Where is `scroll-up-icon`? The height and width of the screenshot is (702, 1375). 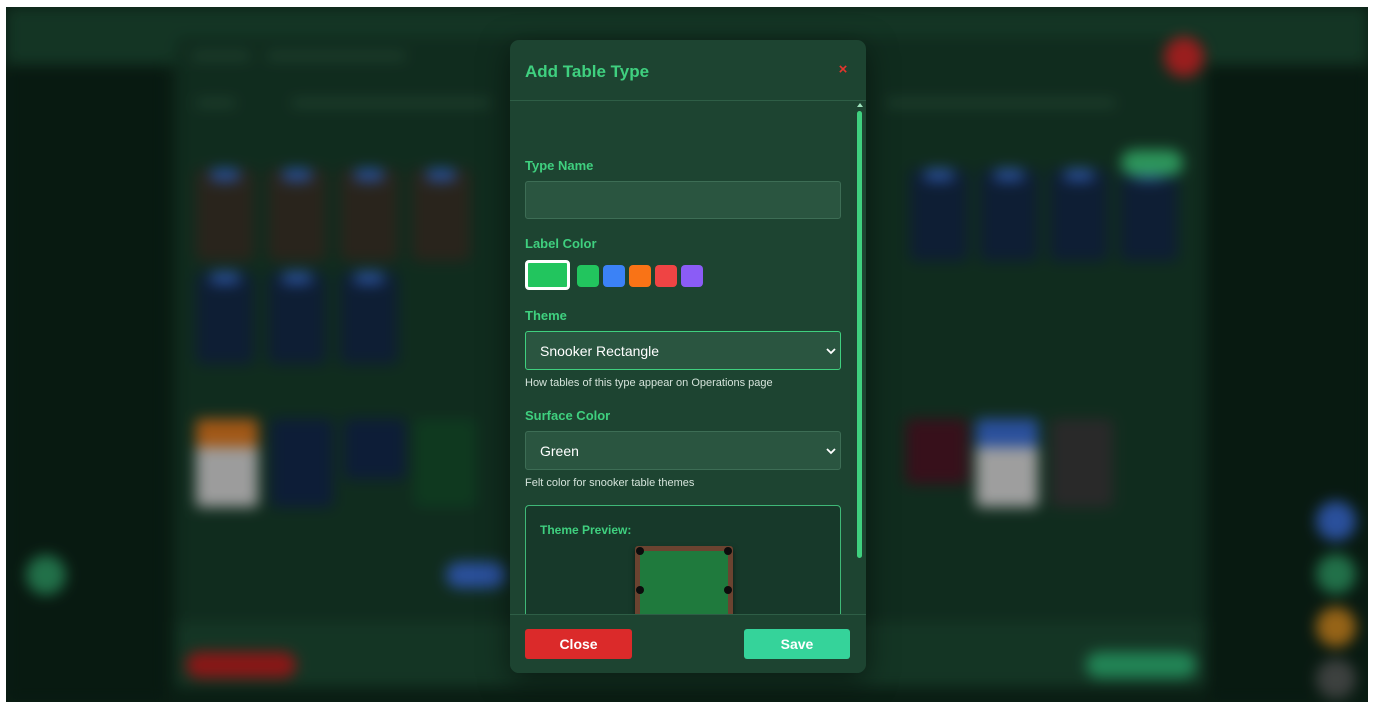
scroll-up-icon is located at coordinates (860, 105).